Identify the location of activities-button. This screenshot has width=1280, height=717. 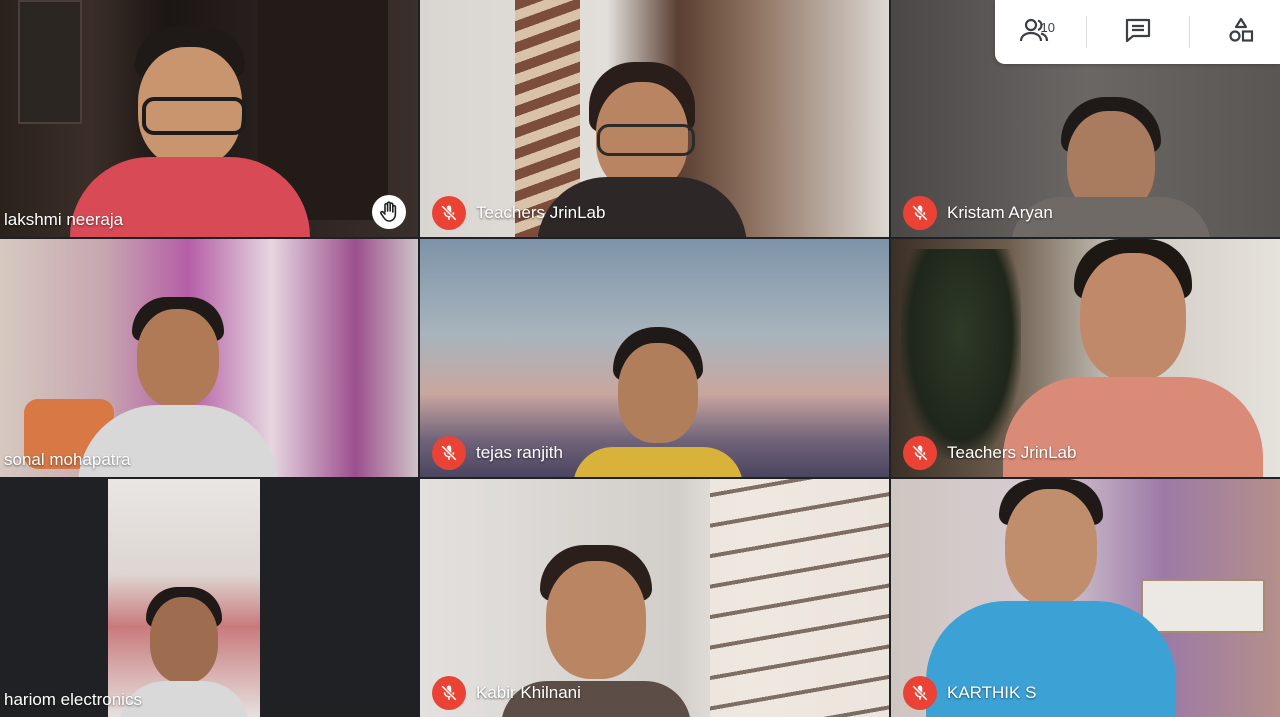
(1241, 32).